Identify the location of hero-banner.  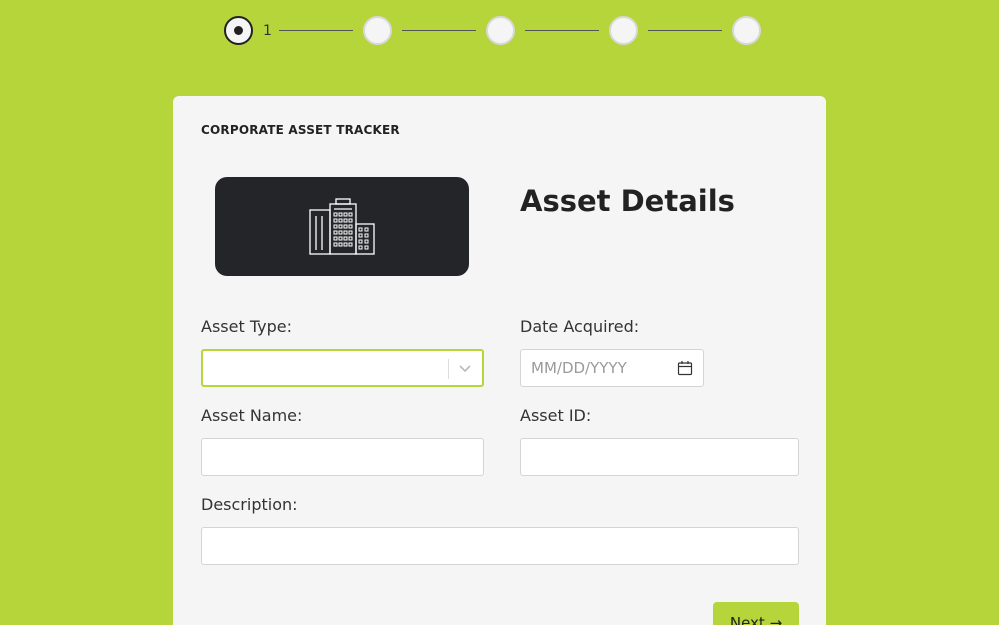
(342, 226).